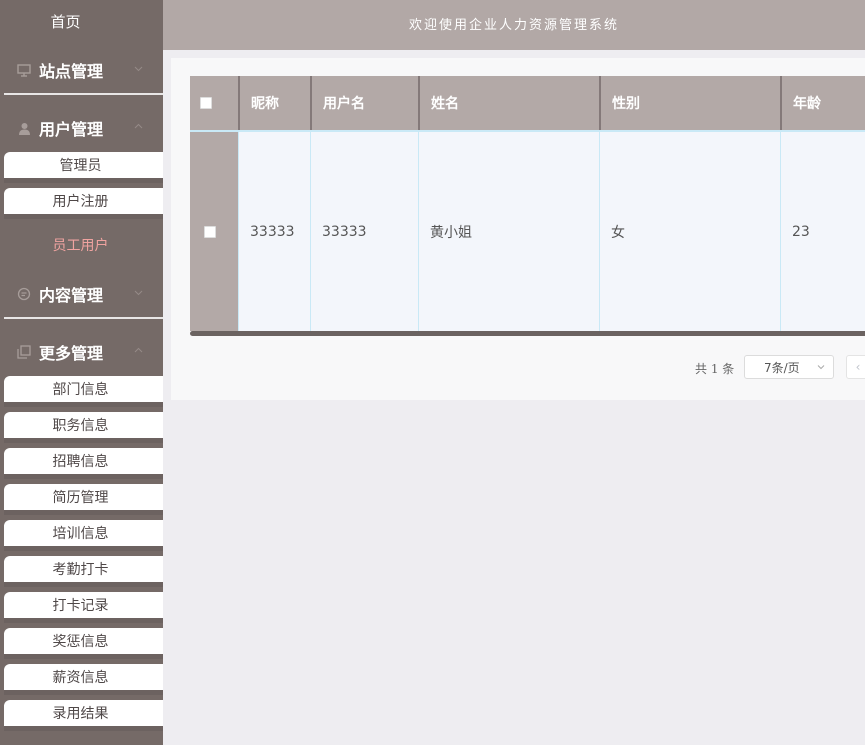 The height and width of the screenshot is (745, 865). I want to click on cell-age: 23, so click(822, 231).